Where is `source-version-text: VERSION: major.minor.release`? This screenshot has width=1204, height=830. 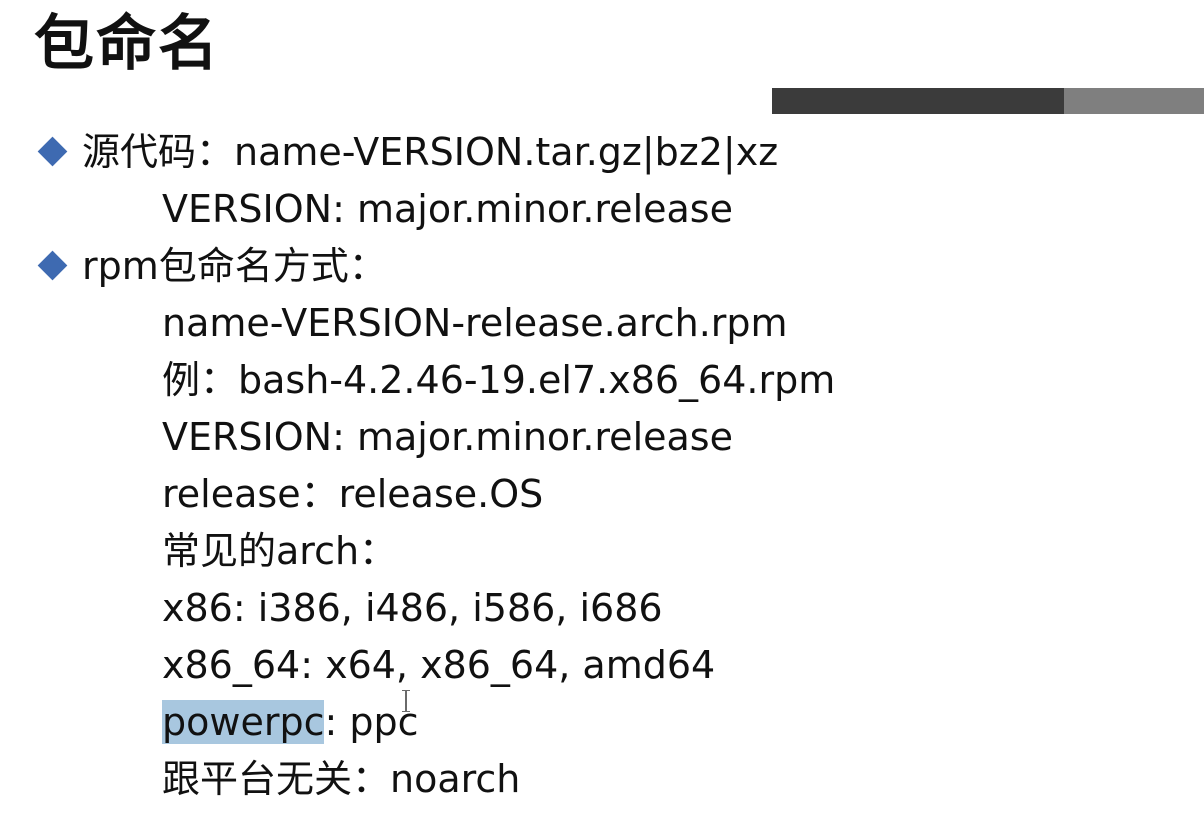
source-version-text: VERSION: major.minor.release is located at coordinates (447, 209).